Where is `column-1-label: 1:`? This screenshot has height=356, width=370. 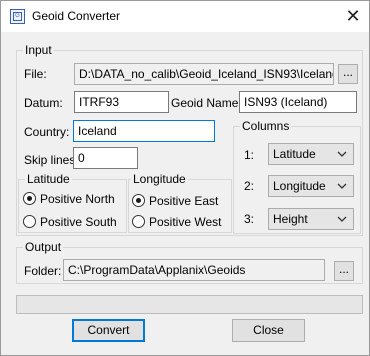 column-1-label: 1: is located at coordinates (249, 155).